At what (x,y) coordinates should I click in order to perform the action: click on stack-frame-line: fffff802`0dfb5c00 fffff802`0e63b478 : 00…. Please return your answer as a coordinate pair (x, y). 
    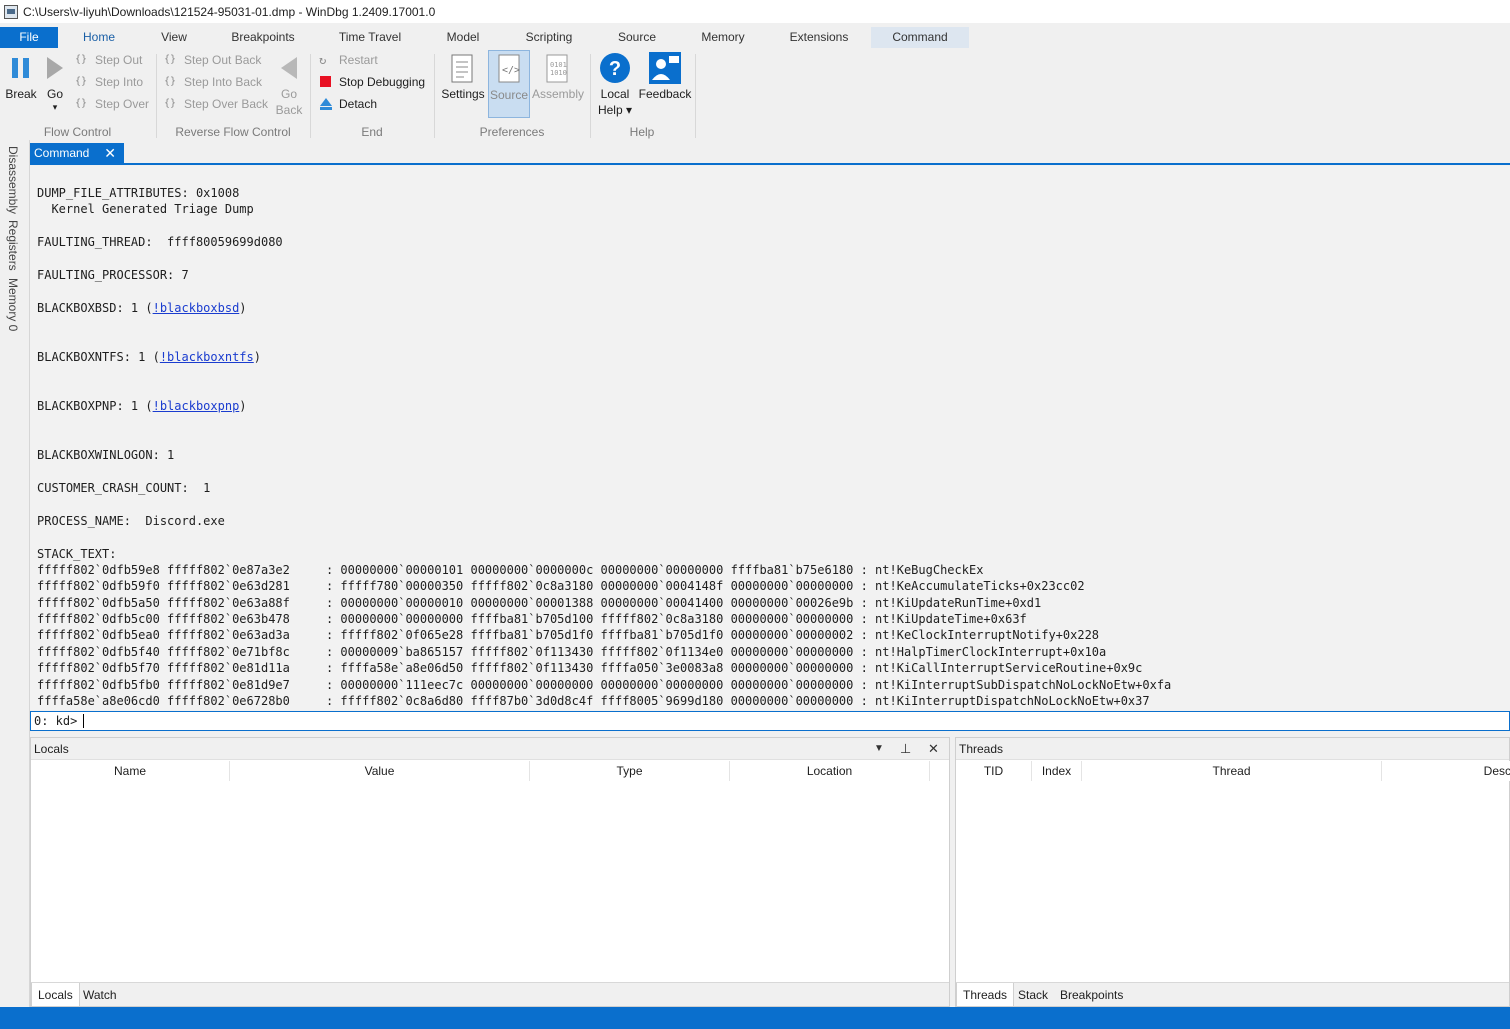
    Looking at the image, I should click on (532, 619).